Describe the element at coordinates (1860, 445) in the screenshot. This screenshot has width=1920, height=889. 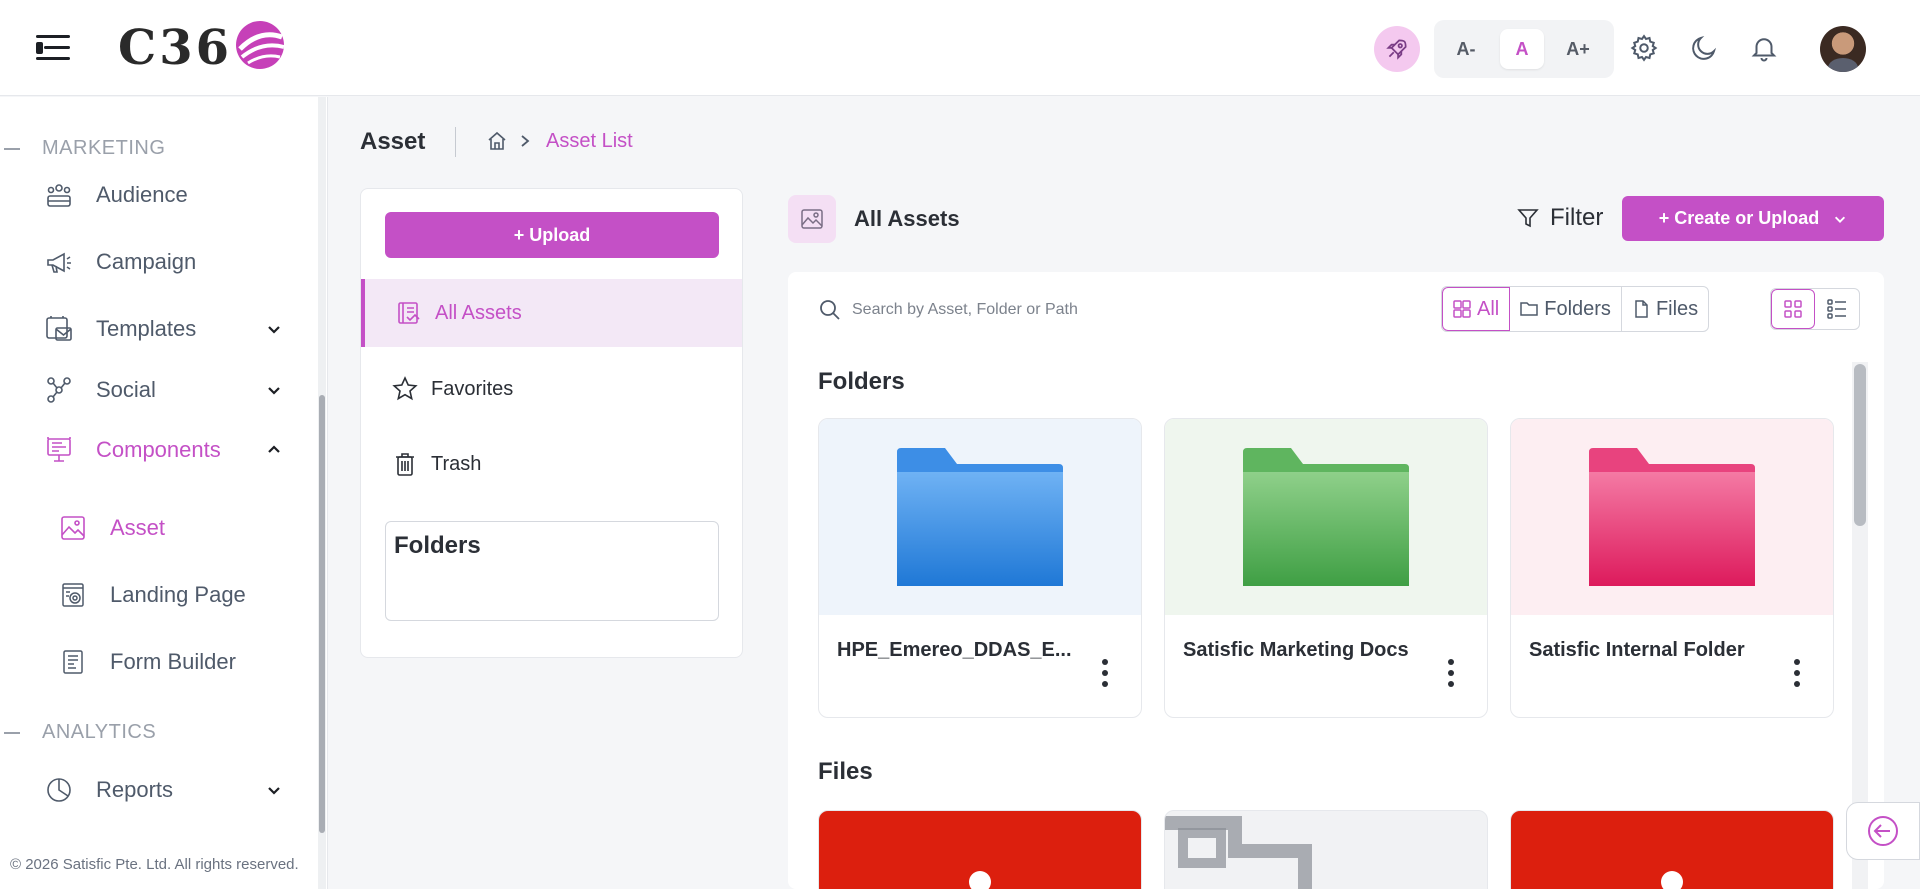
I see `content-scrollbar-thumb` at that location.